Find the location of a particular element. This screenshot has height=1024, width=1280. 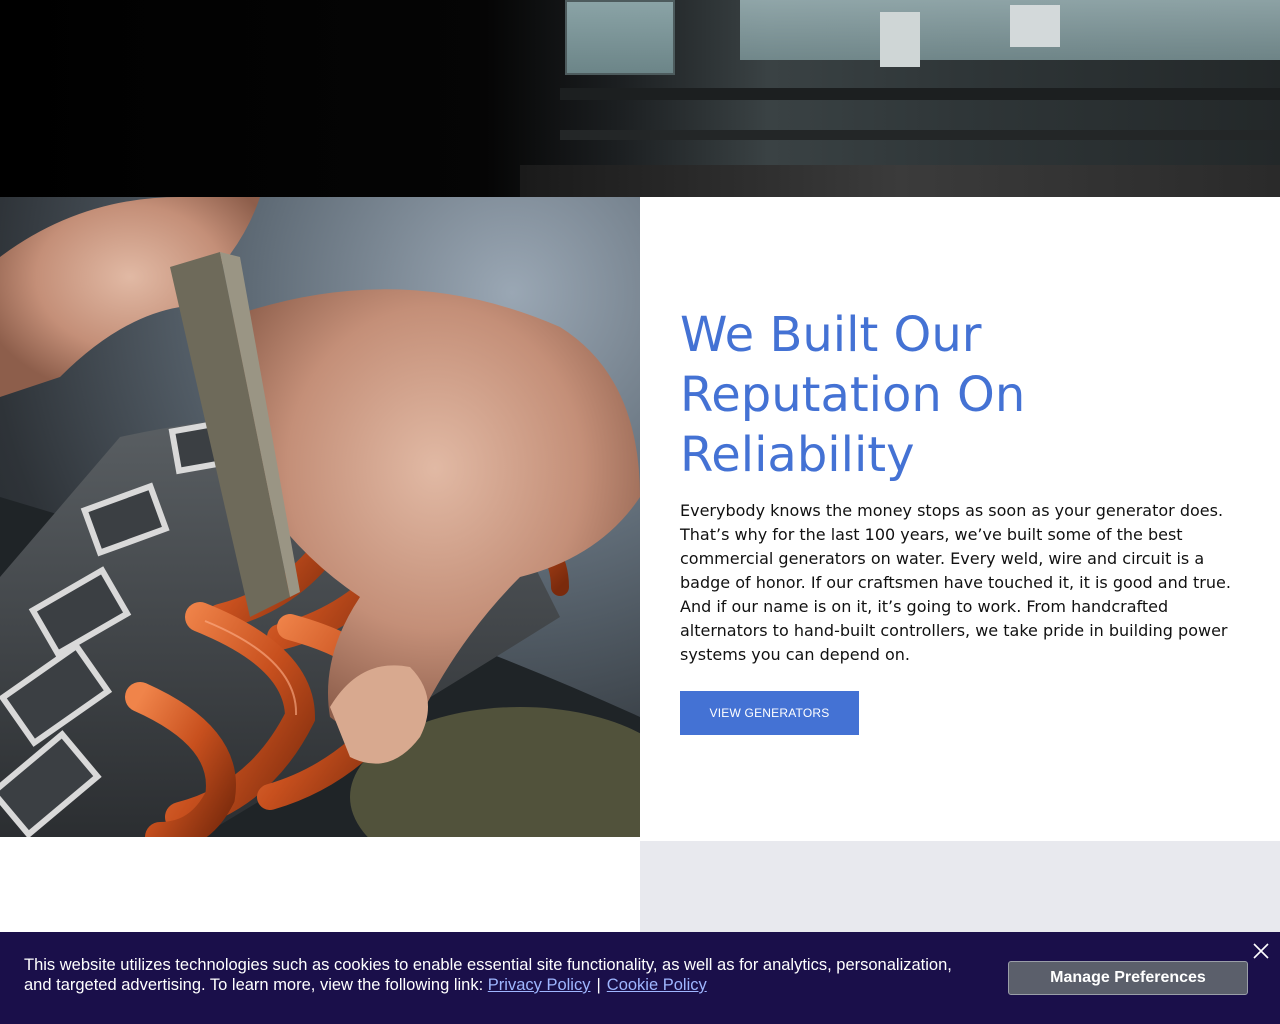

lower-right-panel is located at coordinates (960, 886).